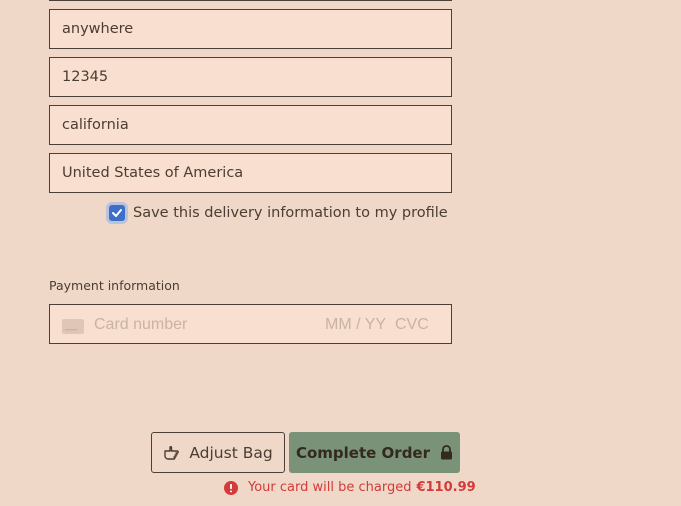 This screenshot has height=506, width=681. I want to click on charge-notice: Your card will be charged €110.99, so click(350, 487).